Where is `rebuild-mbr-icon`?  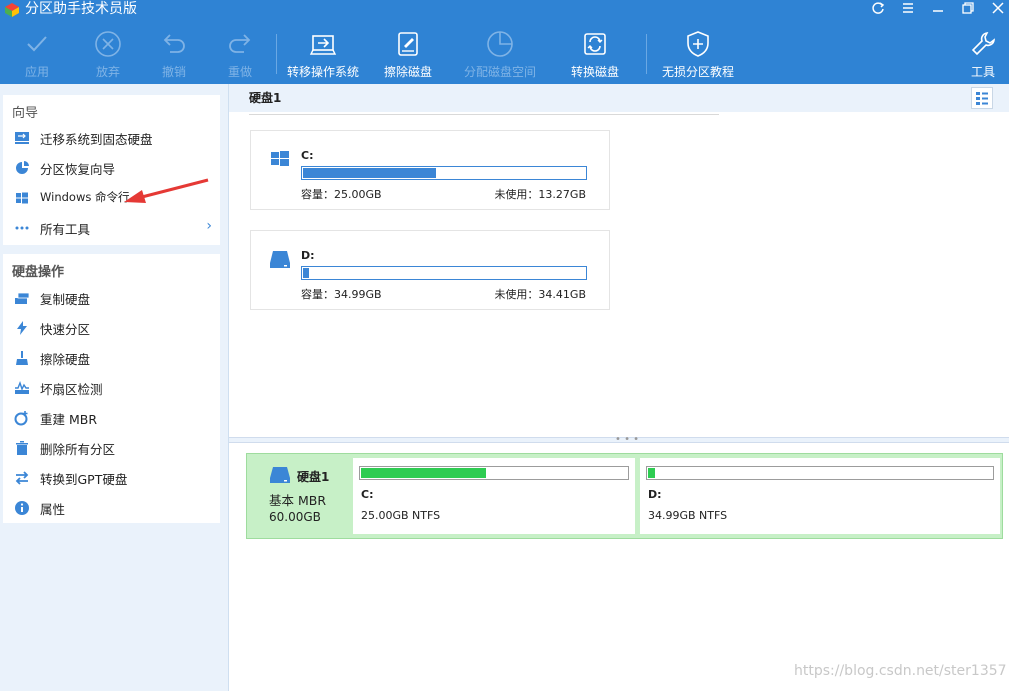
rebuild-mbr-icon is located at coordinates (21, 418).